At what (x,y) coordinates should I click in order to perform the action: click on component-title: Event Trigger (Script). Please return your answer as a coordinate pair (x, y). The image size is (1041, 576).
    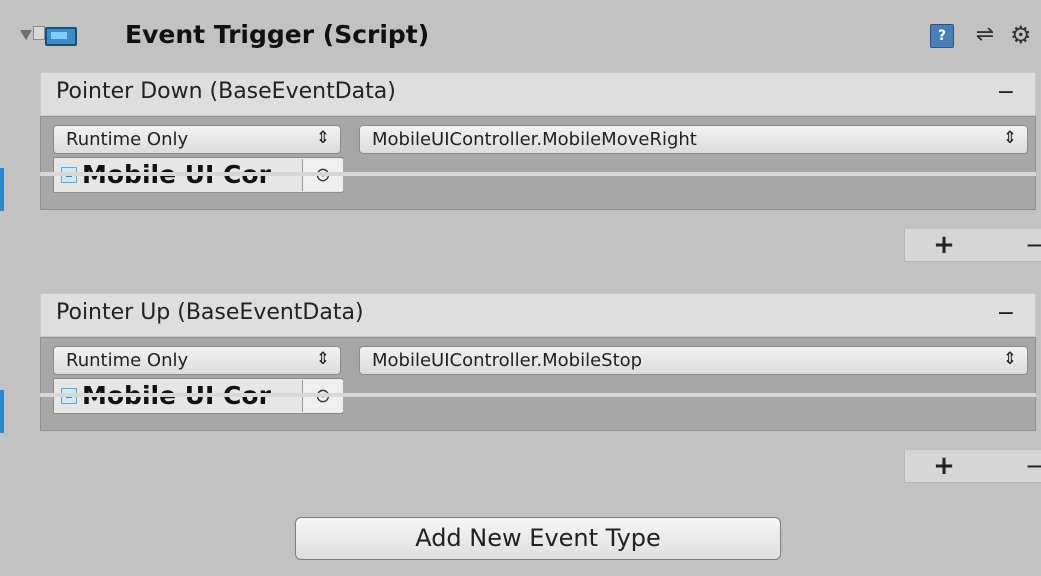
    Looking at the image, I should click on (277, 34).